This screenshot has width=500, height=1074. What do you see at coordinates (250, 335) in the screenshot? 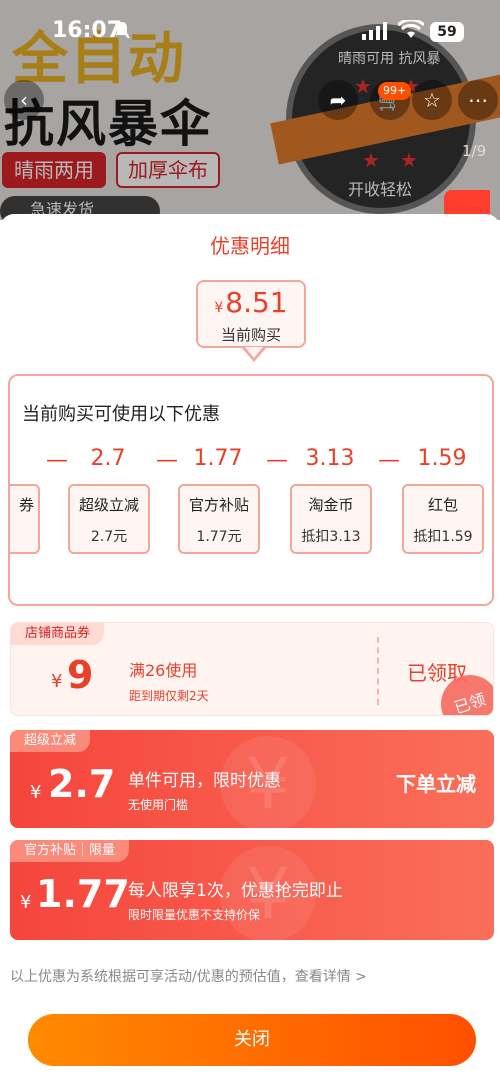
I see `current-price-label: 当前购买` at bounding box center [250, 335].